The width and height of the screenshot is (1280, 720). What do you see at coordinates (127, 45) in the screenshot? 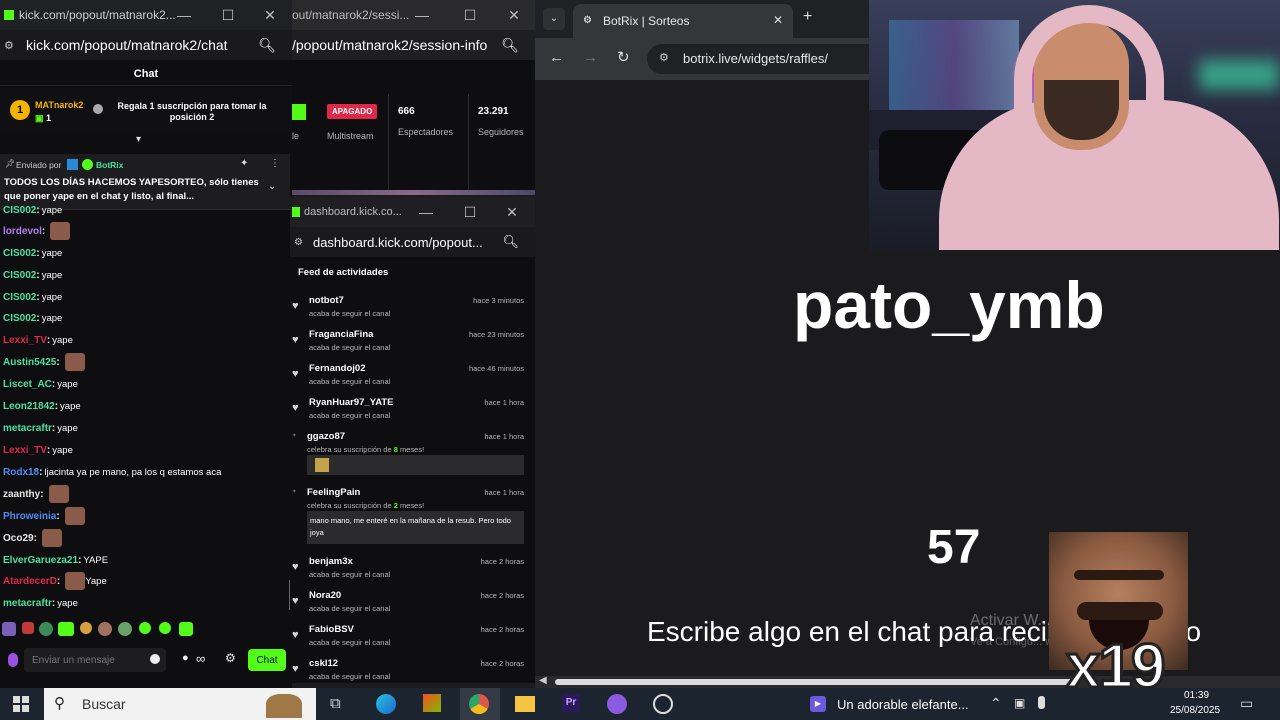
I see `chat-url: kick.com/popout/matnarok2/chat` at bounding box center [127, 45].